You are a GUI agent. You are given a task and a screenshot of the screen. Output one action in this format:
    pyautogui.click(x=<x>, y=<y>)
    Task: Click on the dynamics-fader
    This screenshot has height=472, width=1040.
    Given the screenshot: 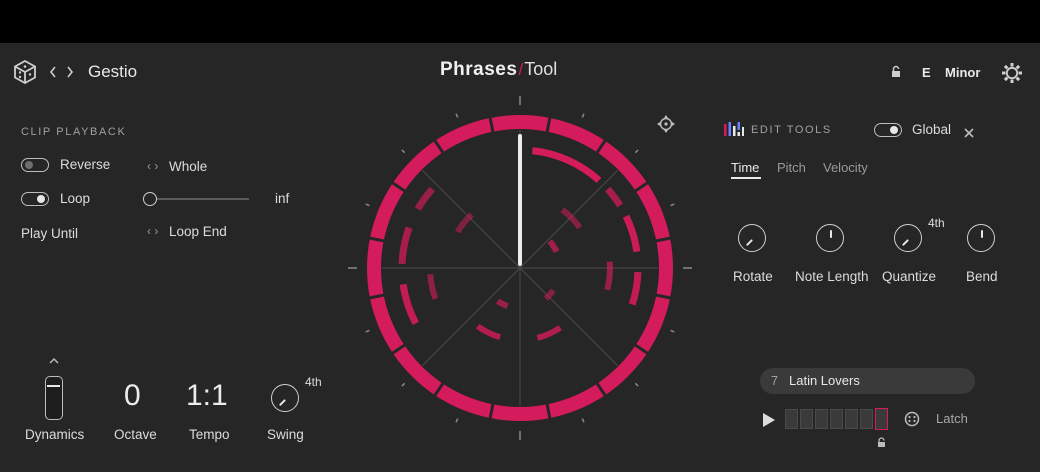 What is the action you would take?
    pyautogui.click(x=54, y=398)
    